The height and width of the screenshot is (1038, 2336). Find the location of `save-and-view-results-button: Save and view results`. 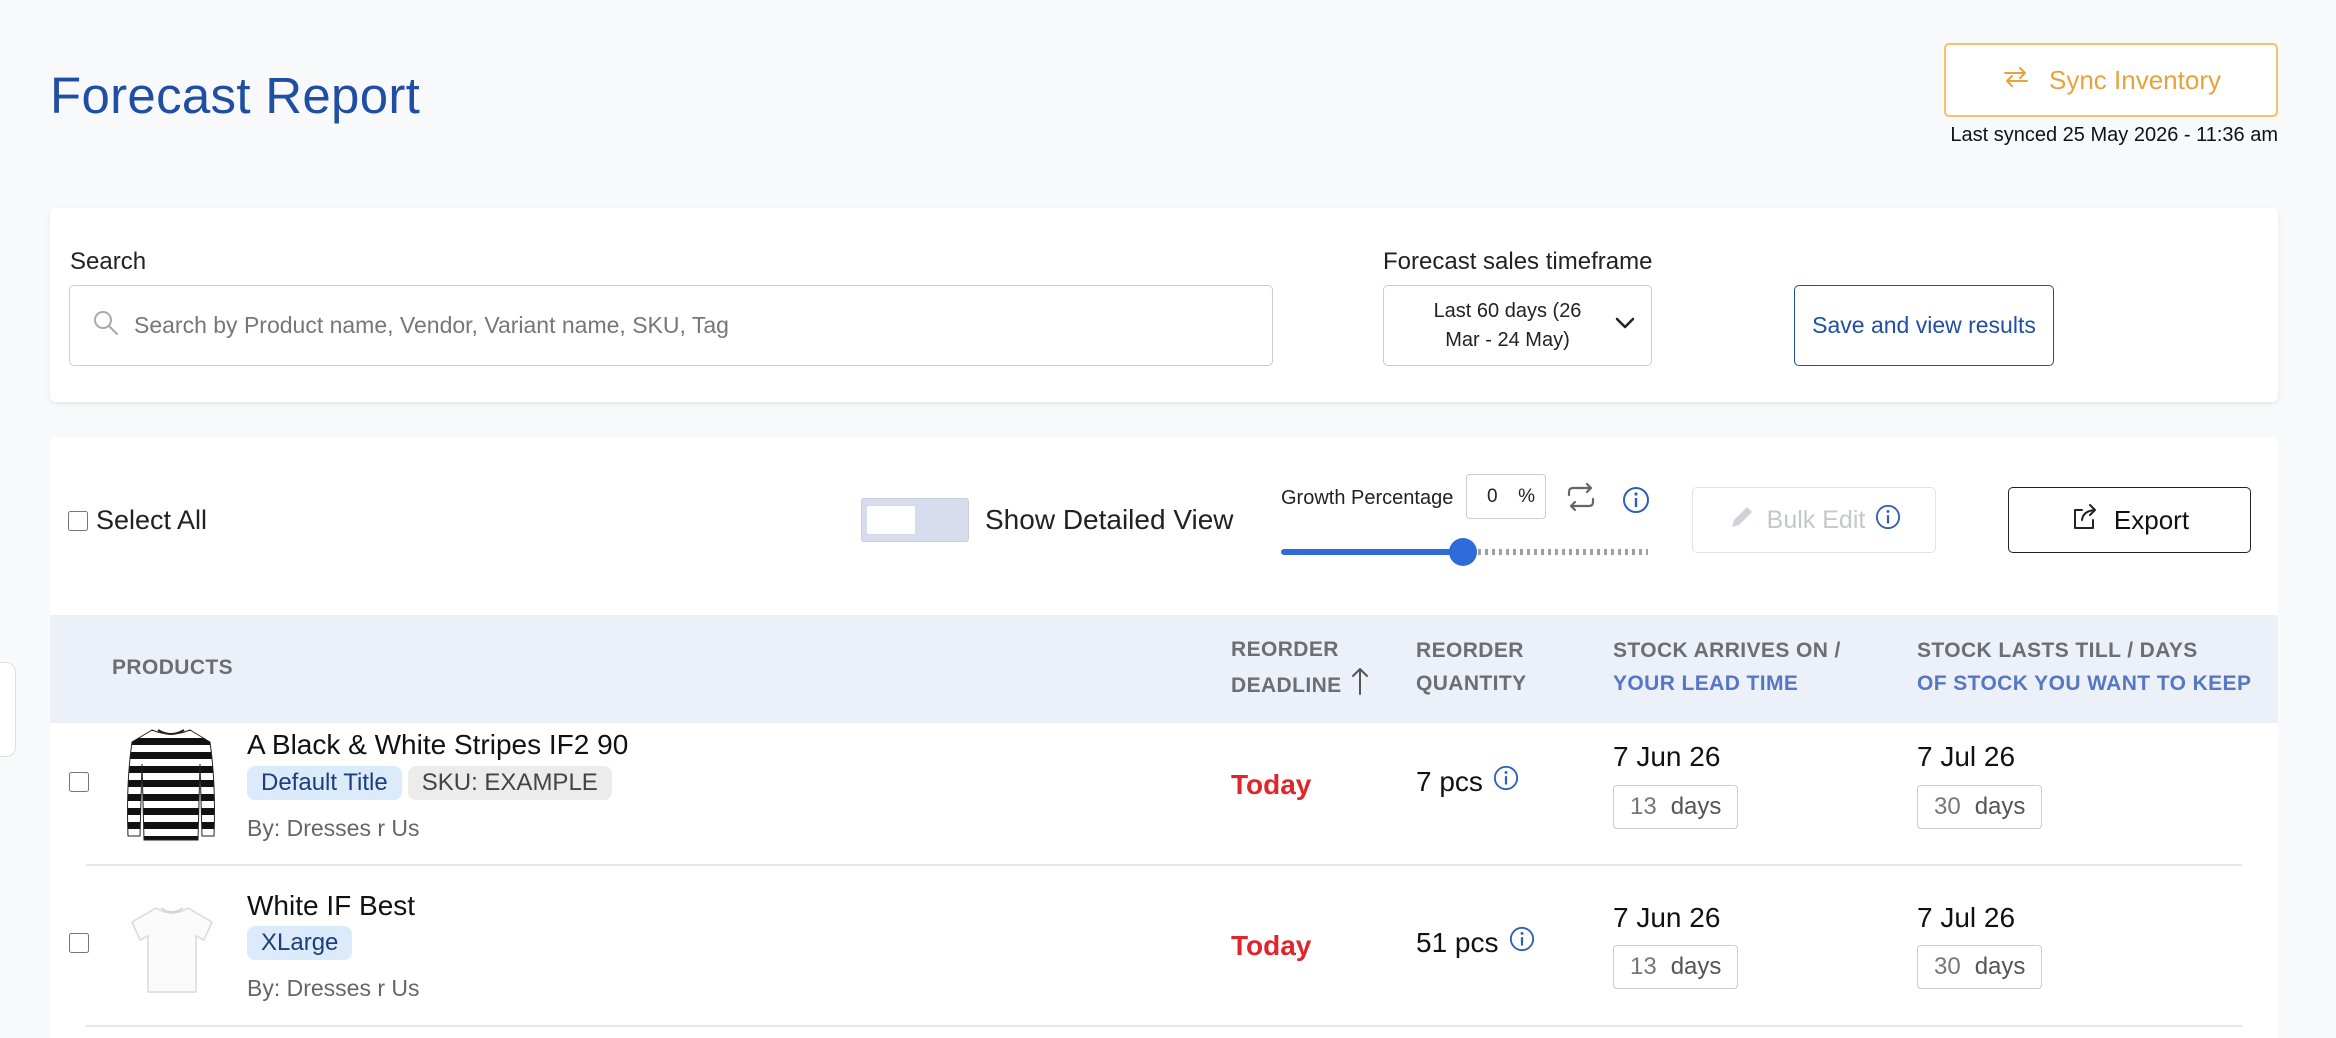

save-and-view-results-button: Save and view results is located at coordinates (1924, 325).